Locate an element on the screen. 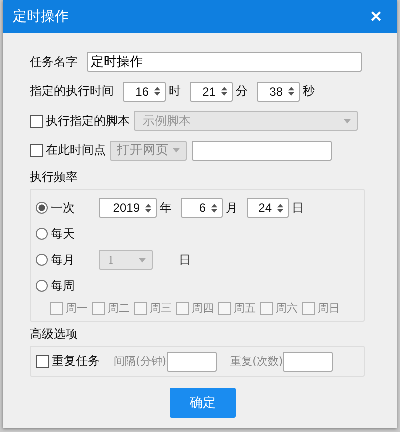 The image size is (400, 432). advanced-label: 高级选项 is located at coordinates (54, 334).